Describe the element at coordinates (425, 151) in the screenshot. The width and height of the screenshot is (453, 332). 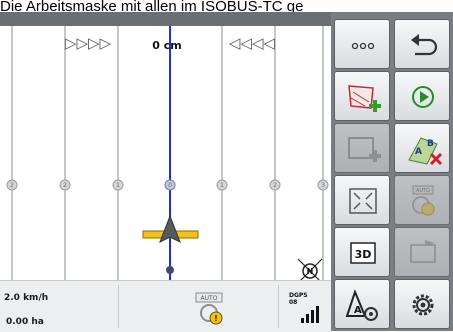
I see `ab-line-delete-icon: A B` at that location.